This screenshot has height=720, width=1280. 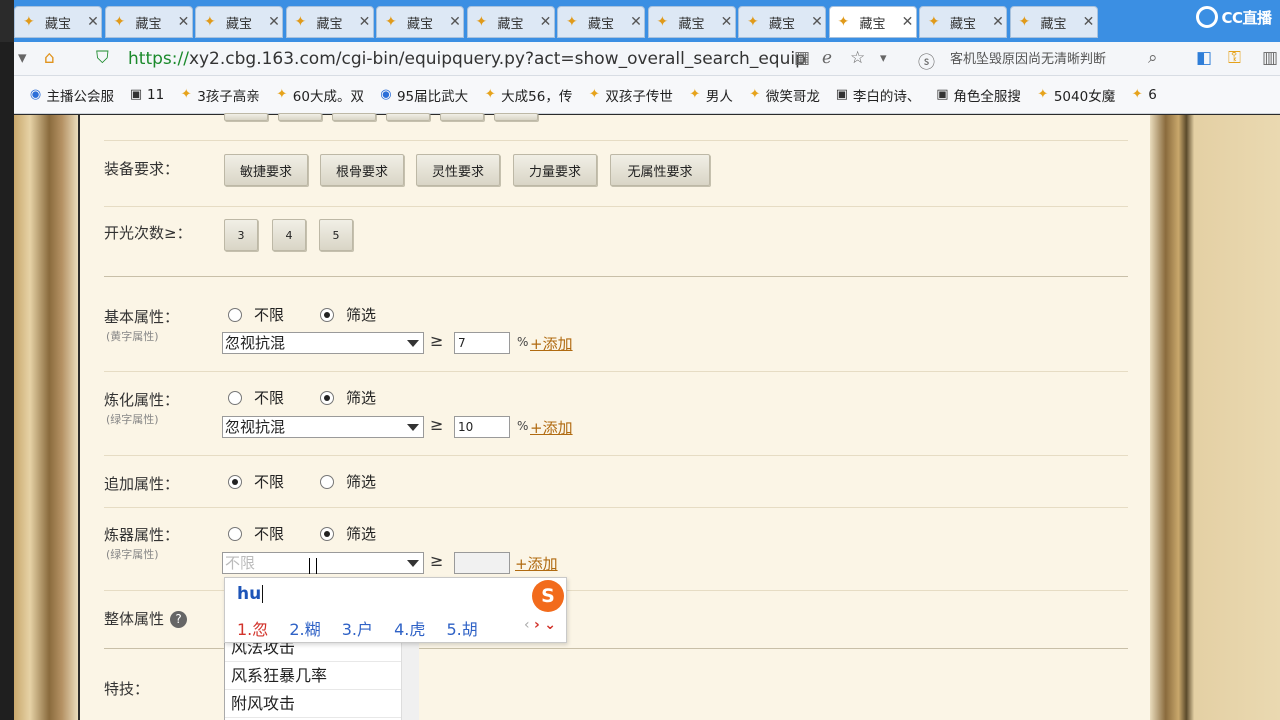 I want to click on chevron-down-icon: ⌄, so click(x=550, y=625).